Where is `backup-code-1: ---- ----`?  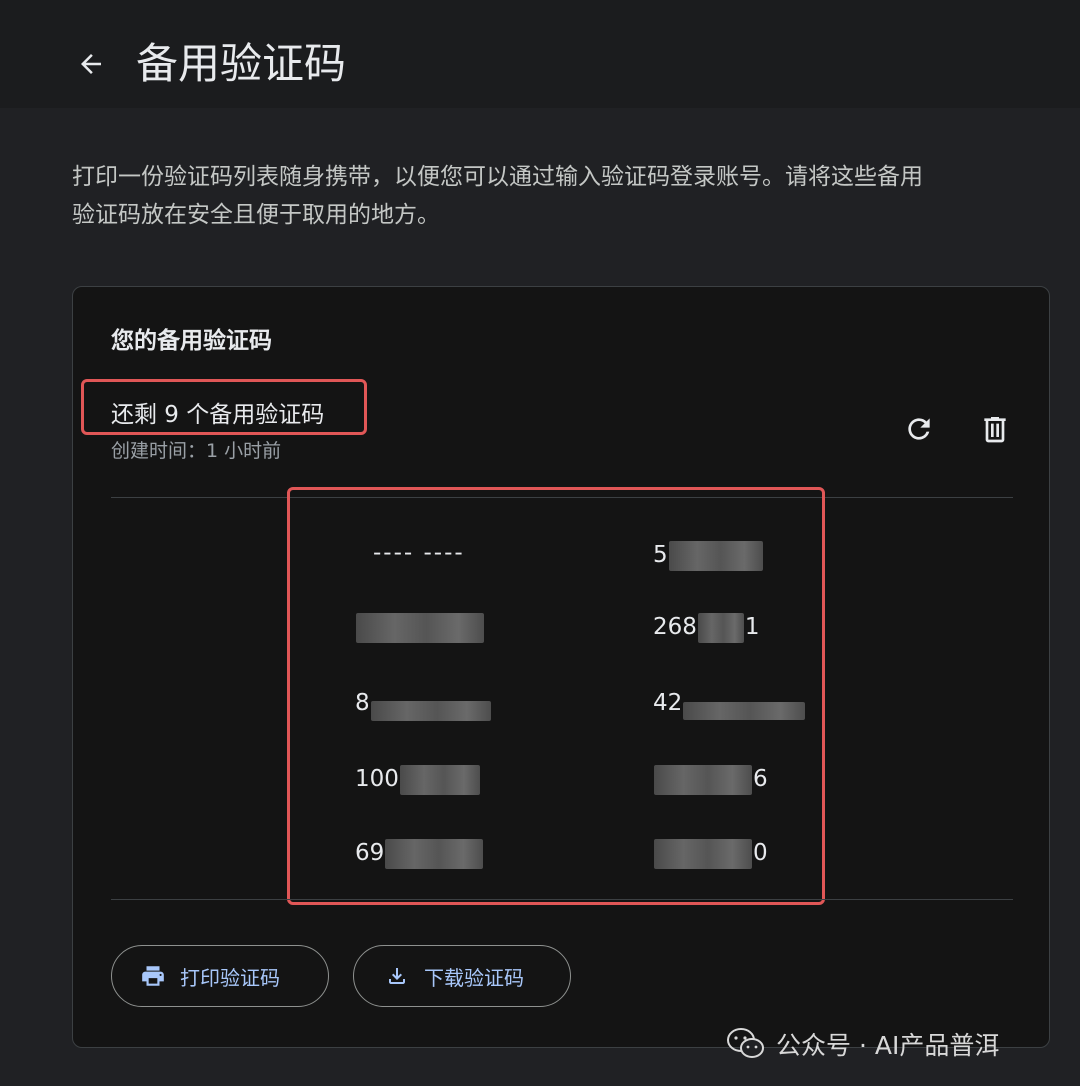
backup-code-1: ---- ---- is located at coordinates (419, 553).